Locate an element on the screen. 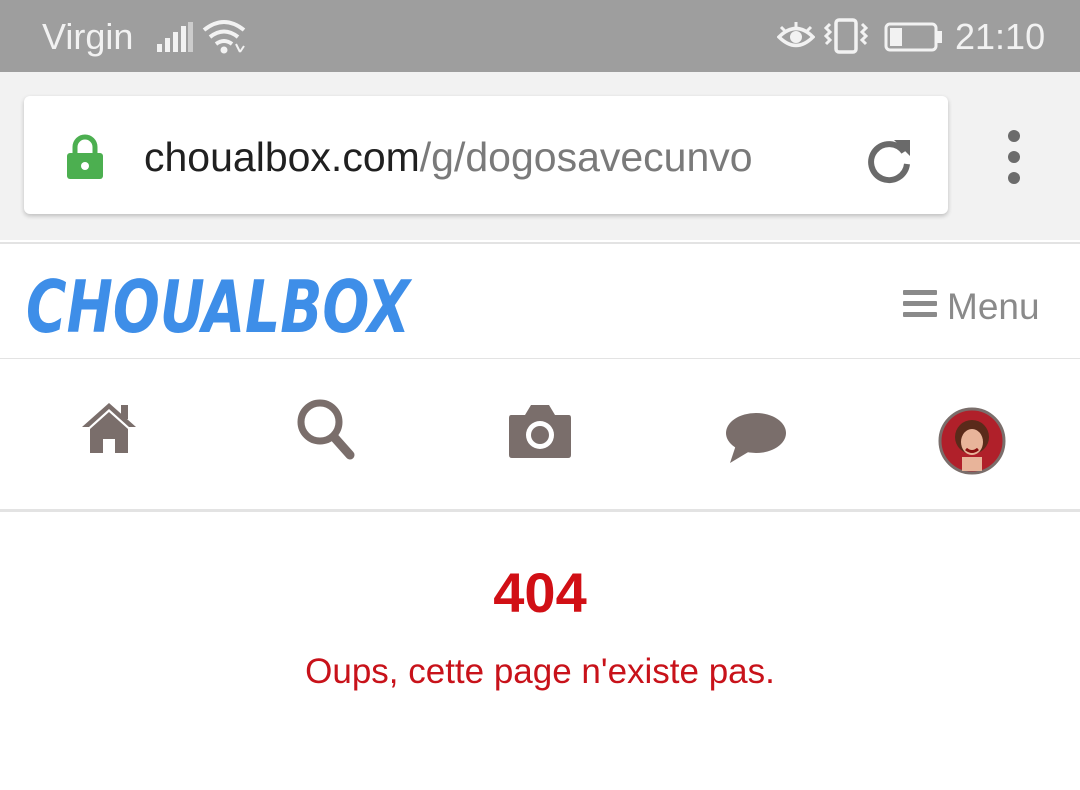  status-bar: Virgin 21:10 is located at coordinates (540, 36).